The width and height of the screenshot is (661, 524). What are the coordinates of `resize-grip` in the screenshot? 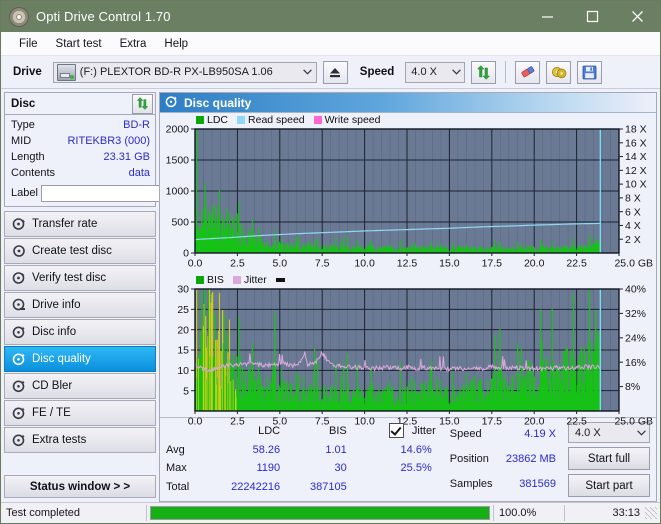 It's located at (651, 513).